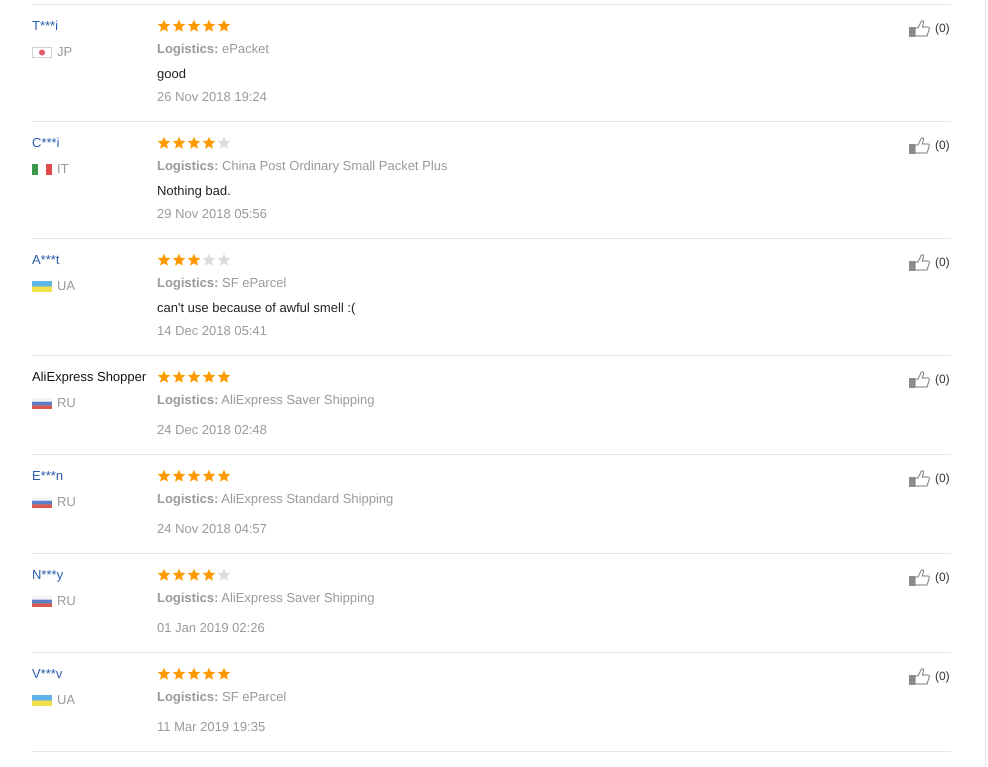  What do you see at coordinates (171, 74) in the screenshot?
I see `review-text: good` at bounding box center [171, 74].